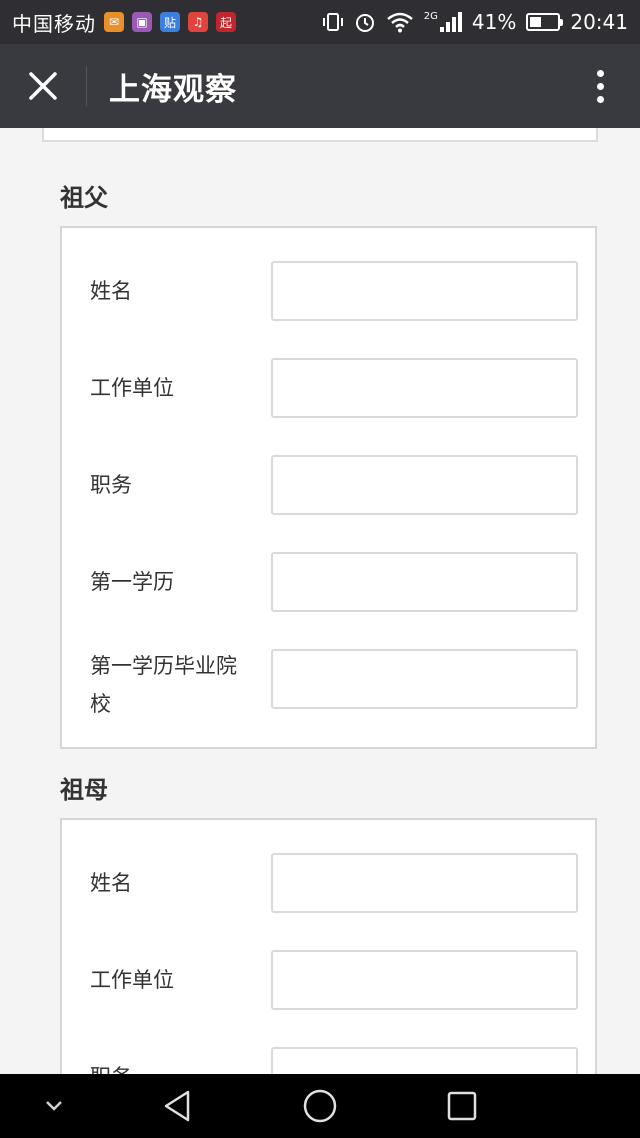 The image size is (640, 1138). I want to click on cellular-signal: 2G, so click(443, 22).